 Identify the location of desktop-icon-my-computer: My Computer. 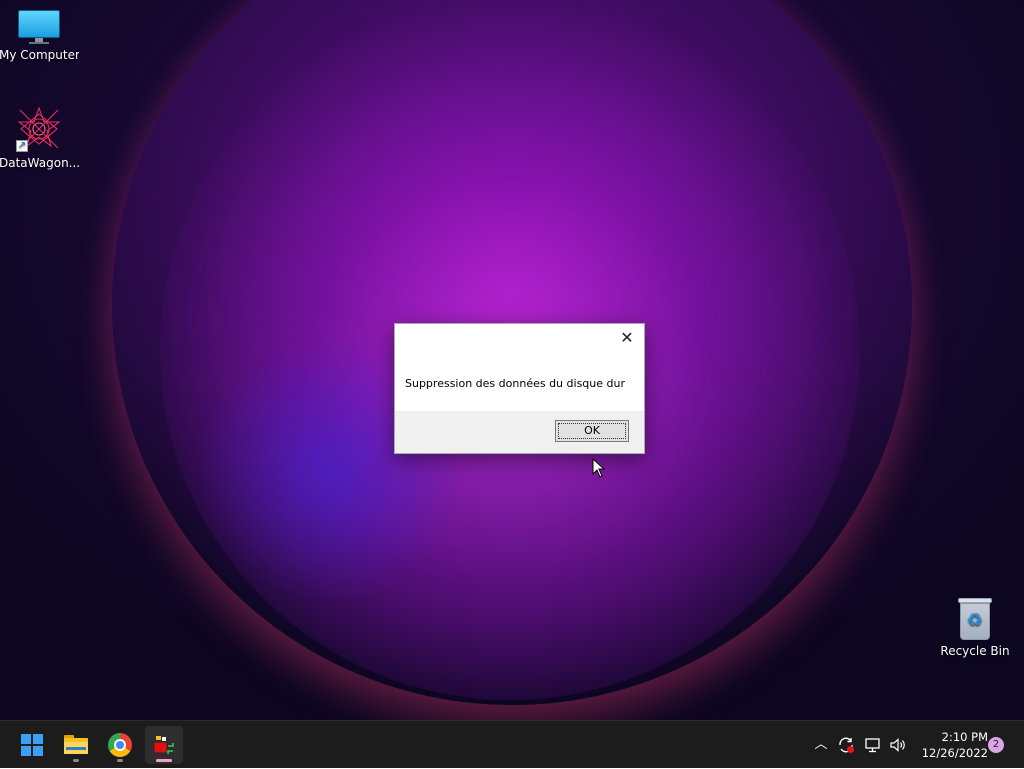
(39, 36).